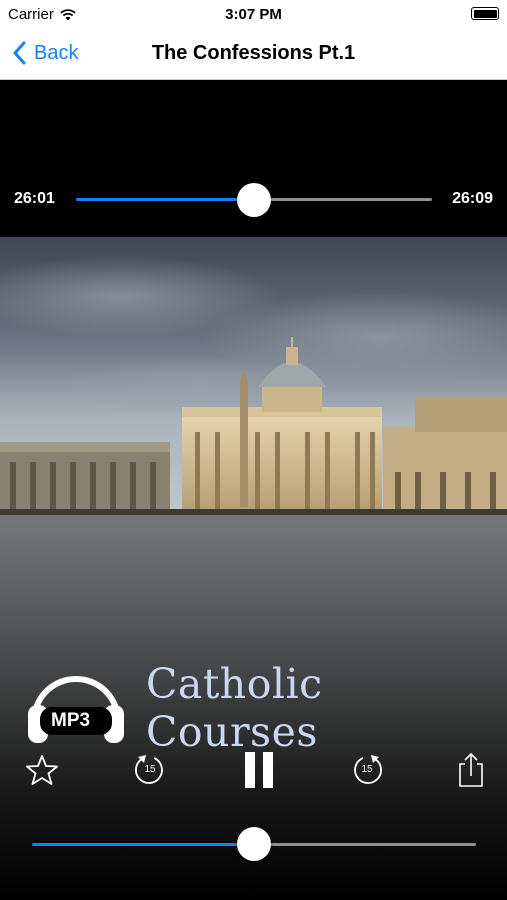 The width and height of the screenshot is (507, 900). I want to click on pause-icon, so click(259, 770).